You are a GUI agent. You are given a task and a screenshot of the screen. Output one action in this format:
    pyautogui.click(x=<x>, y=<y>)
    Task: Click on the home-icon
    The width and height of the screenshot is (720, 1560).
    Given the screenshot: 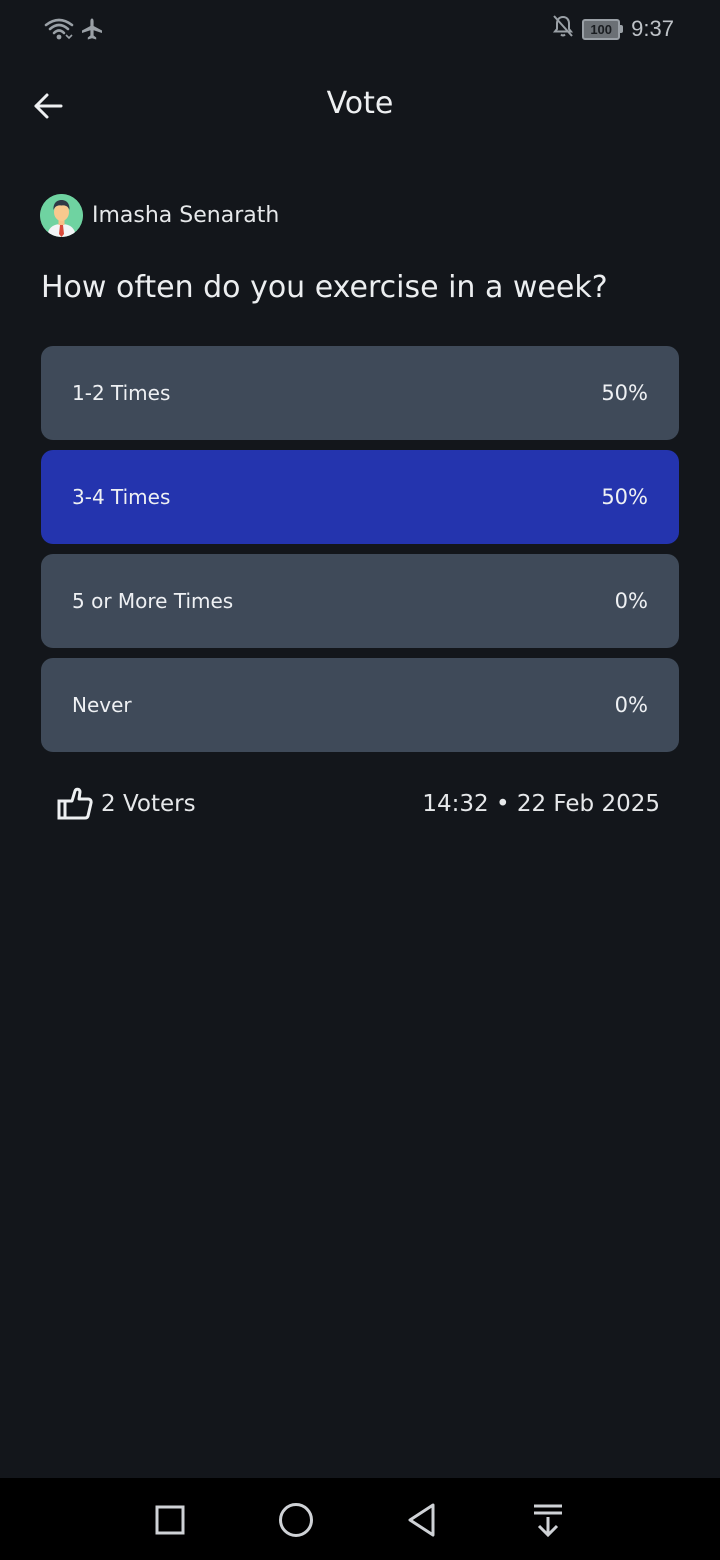 What is the action you would take?
    pyautogui.click(x=296, y=1520)
    